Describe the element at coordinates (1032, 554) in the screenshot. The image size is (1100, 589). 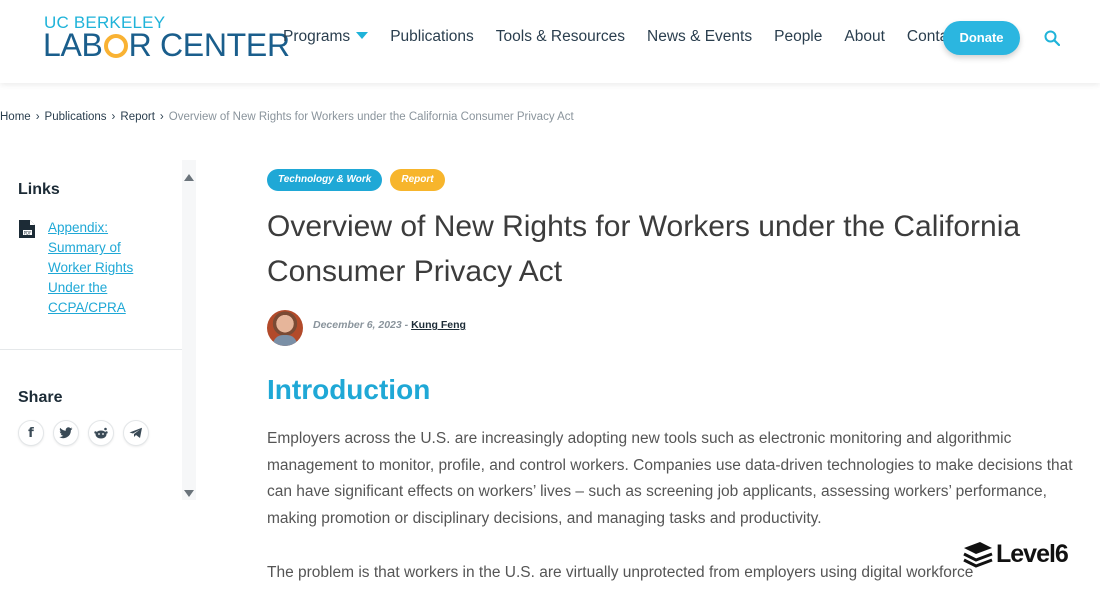
I see `watermark-text: Level6` at that location.